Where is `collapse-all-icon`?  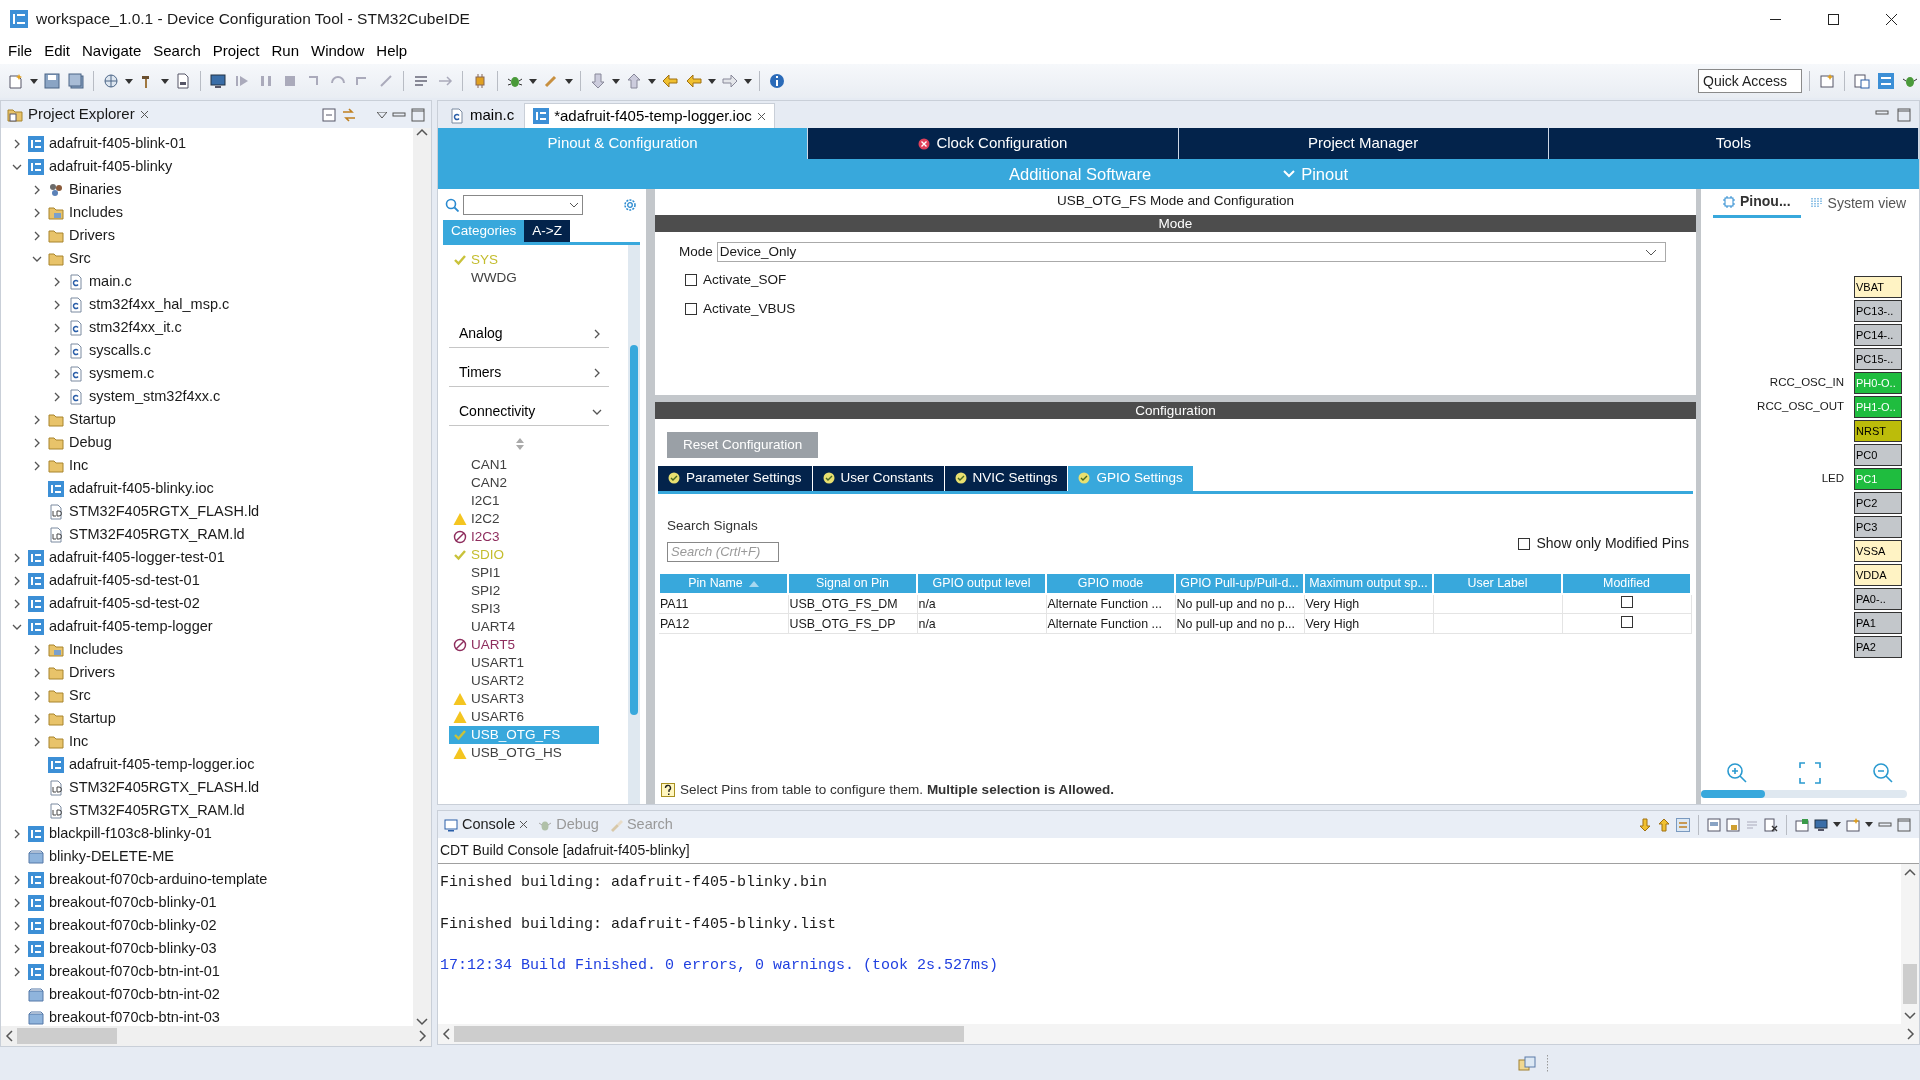
collapse-all-icon is located at coordinates (329, 114).